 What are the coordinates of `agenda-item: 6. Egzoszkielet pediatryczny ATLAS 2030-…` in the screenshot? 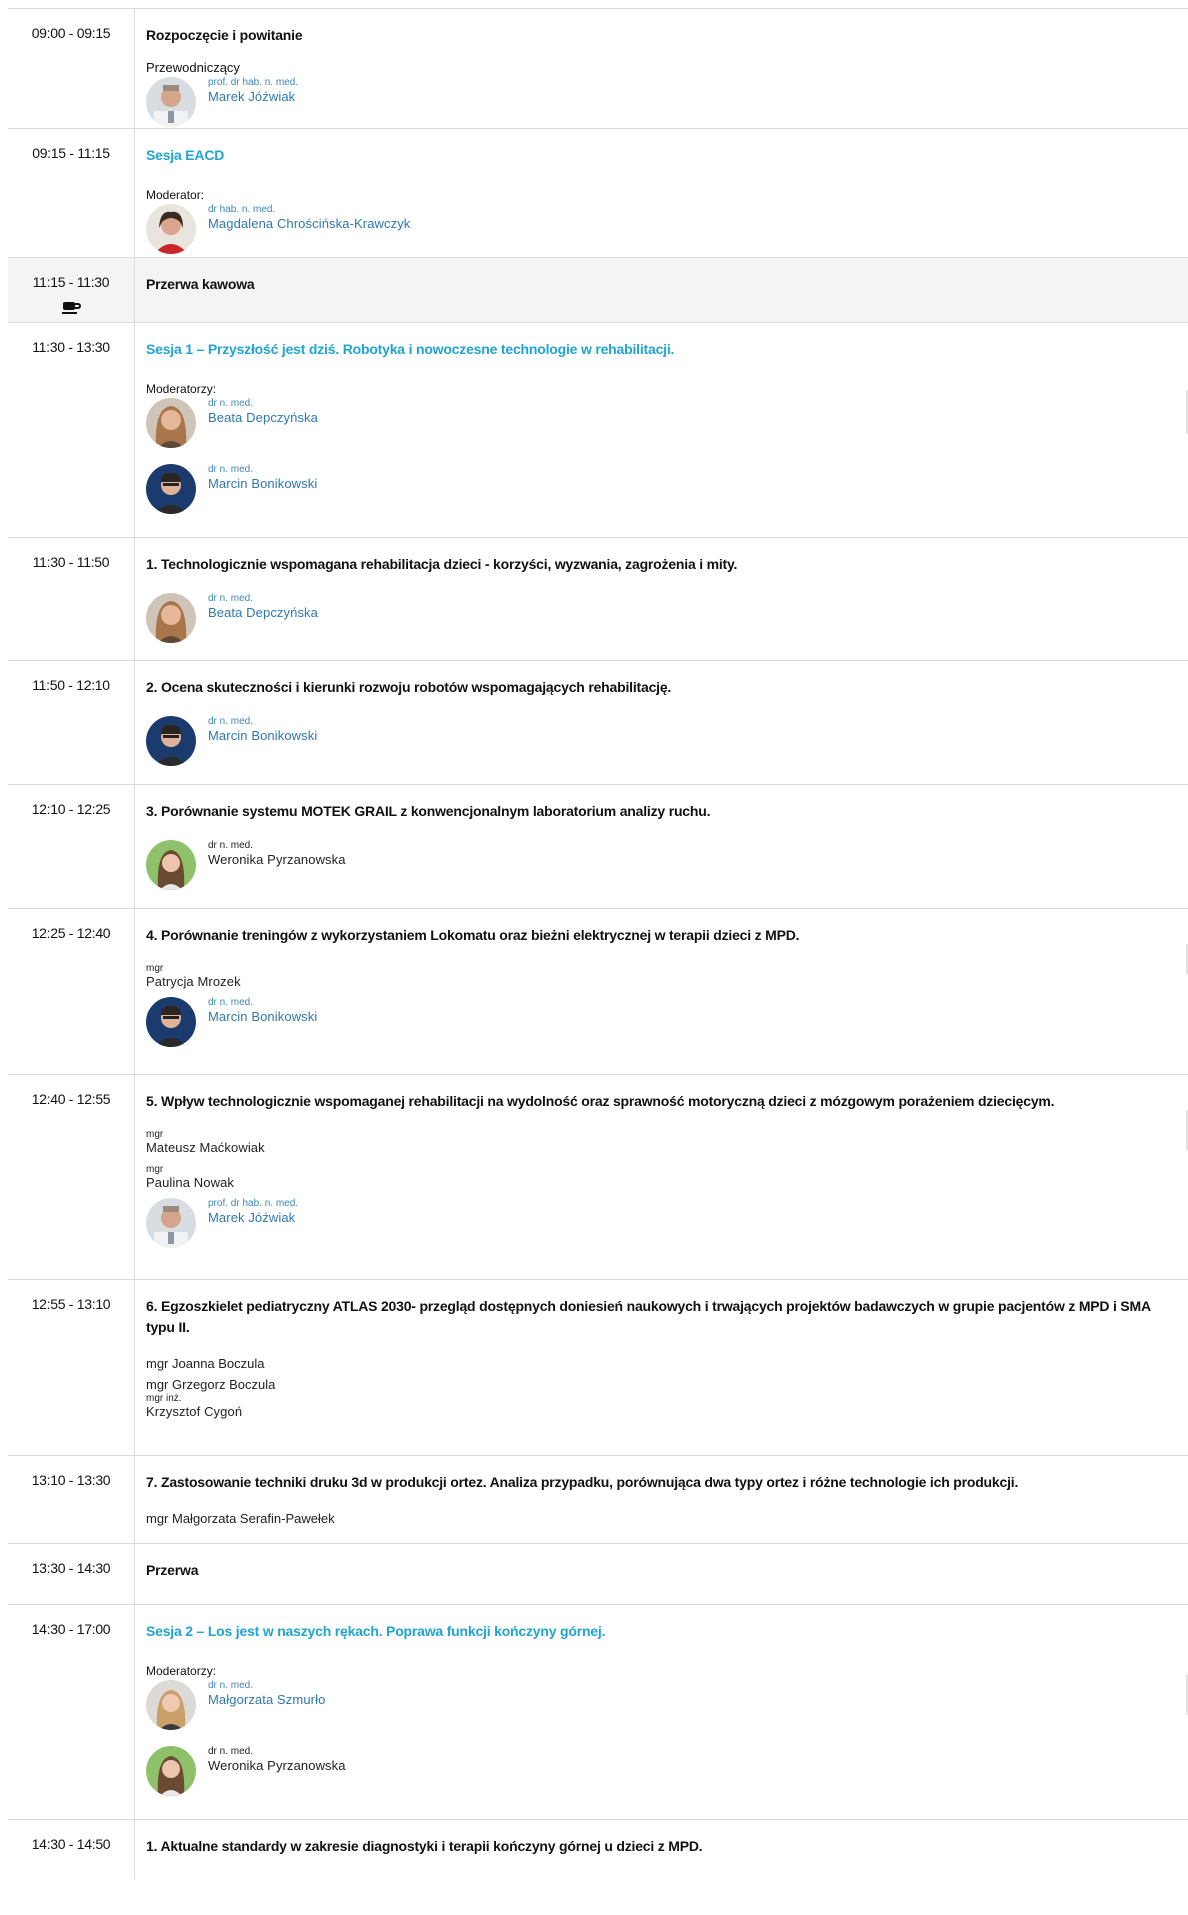 It's located at (661, 1367).